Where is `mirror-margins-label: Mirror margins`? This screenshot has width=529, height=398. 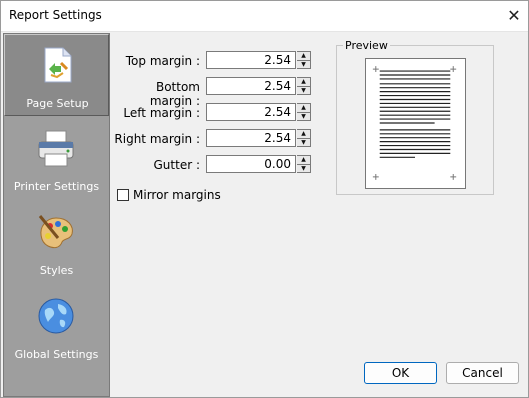 mirror-margins-label: Mirror margins is located at coordinates (177, 195).